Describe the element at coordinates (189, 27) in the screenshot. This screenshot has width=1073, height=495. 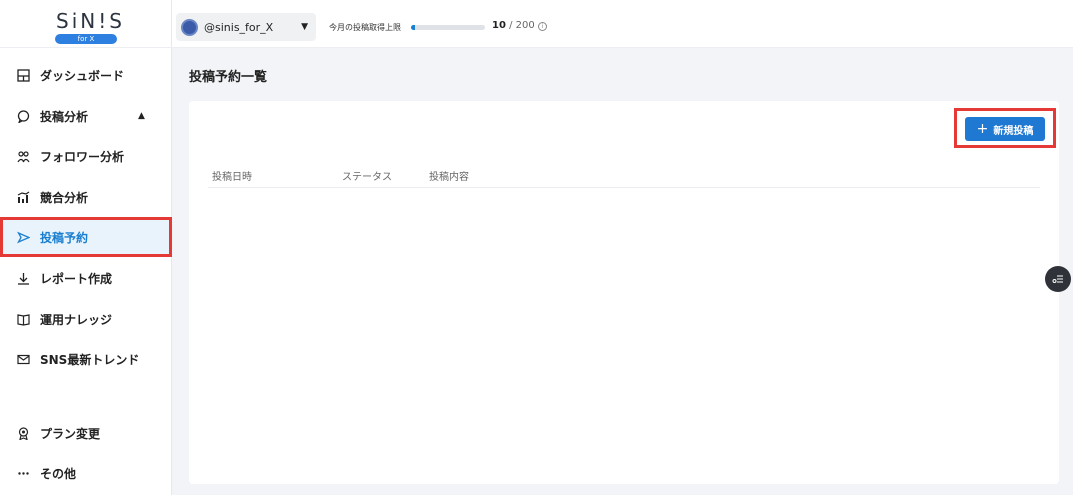
I see `avatar` at that location.